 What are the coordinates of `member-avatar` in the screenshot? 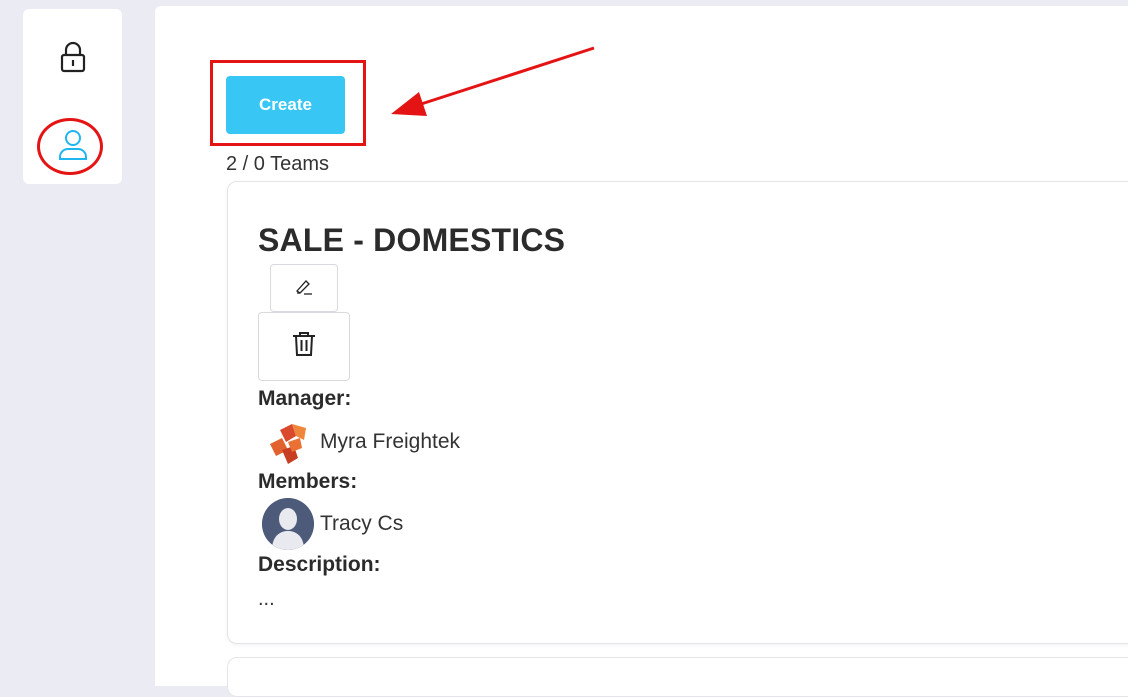 It's located at (288, 524).